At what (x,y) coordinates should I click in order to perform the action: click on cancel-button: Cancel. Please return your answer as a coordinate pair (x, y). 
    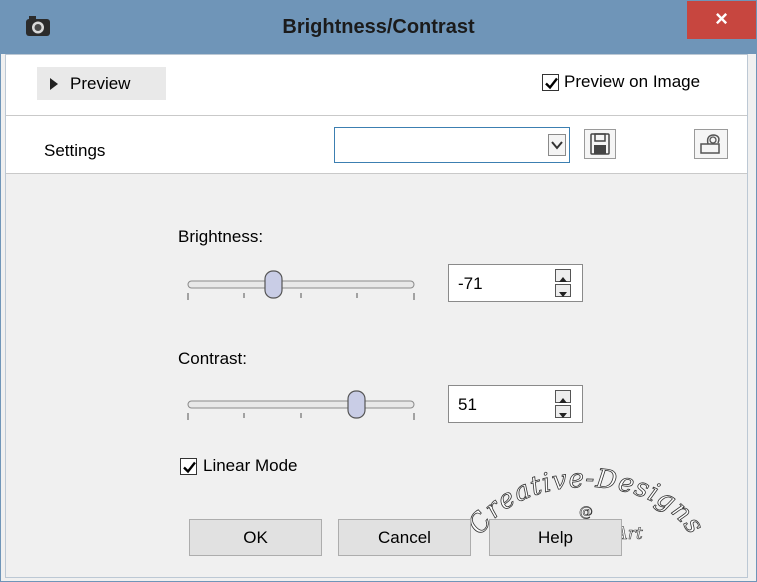
    Looking at the image, I should click on (404, 537).